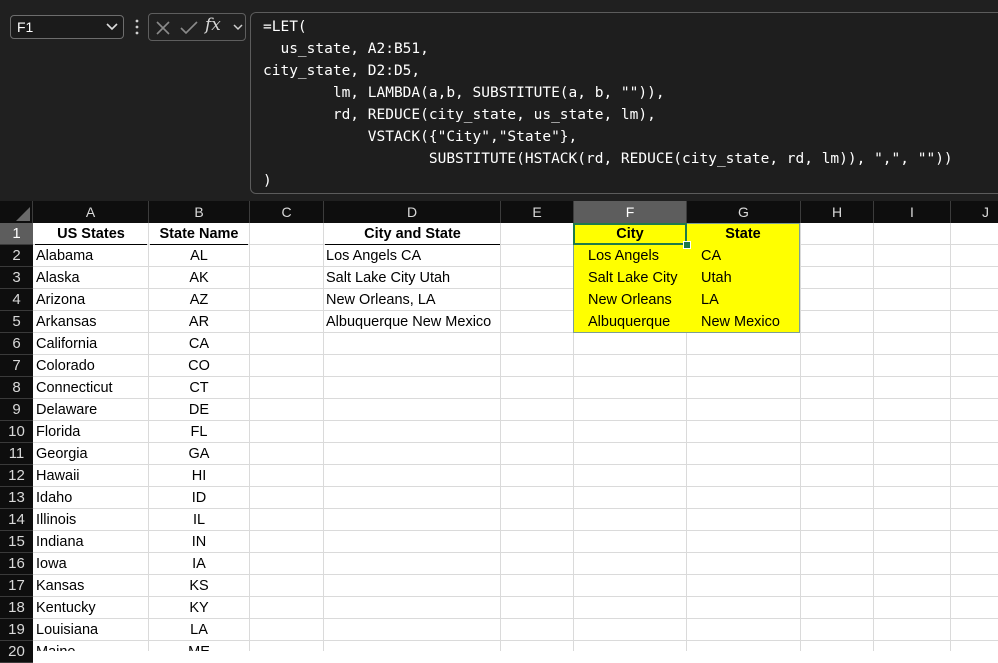 This screenshot has width=998, height=663. What do you see at coordinates (56, 646) in the screenshot?
I see `state-cell: Maine` at bounding box center [56, 646].